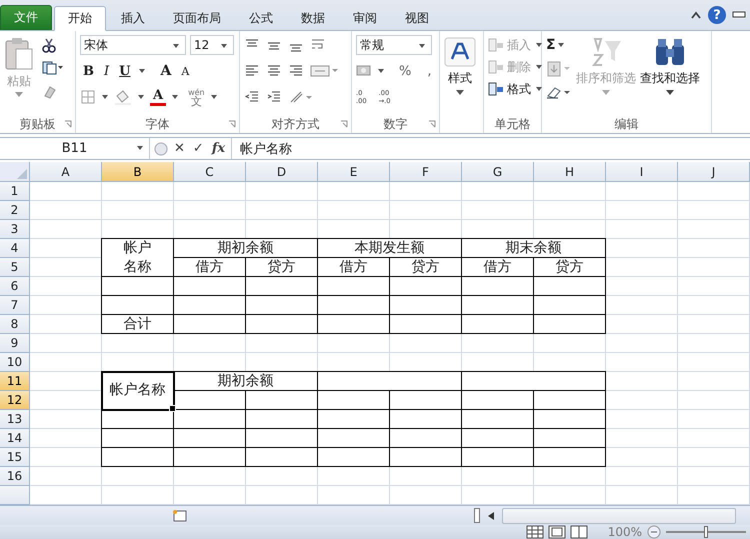  I want to click on table-cell: 期末余额, so click(534, 248).